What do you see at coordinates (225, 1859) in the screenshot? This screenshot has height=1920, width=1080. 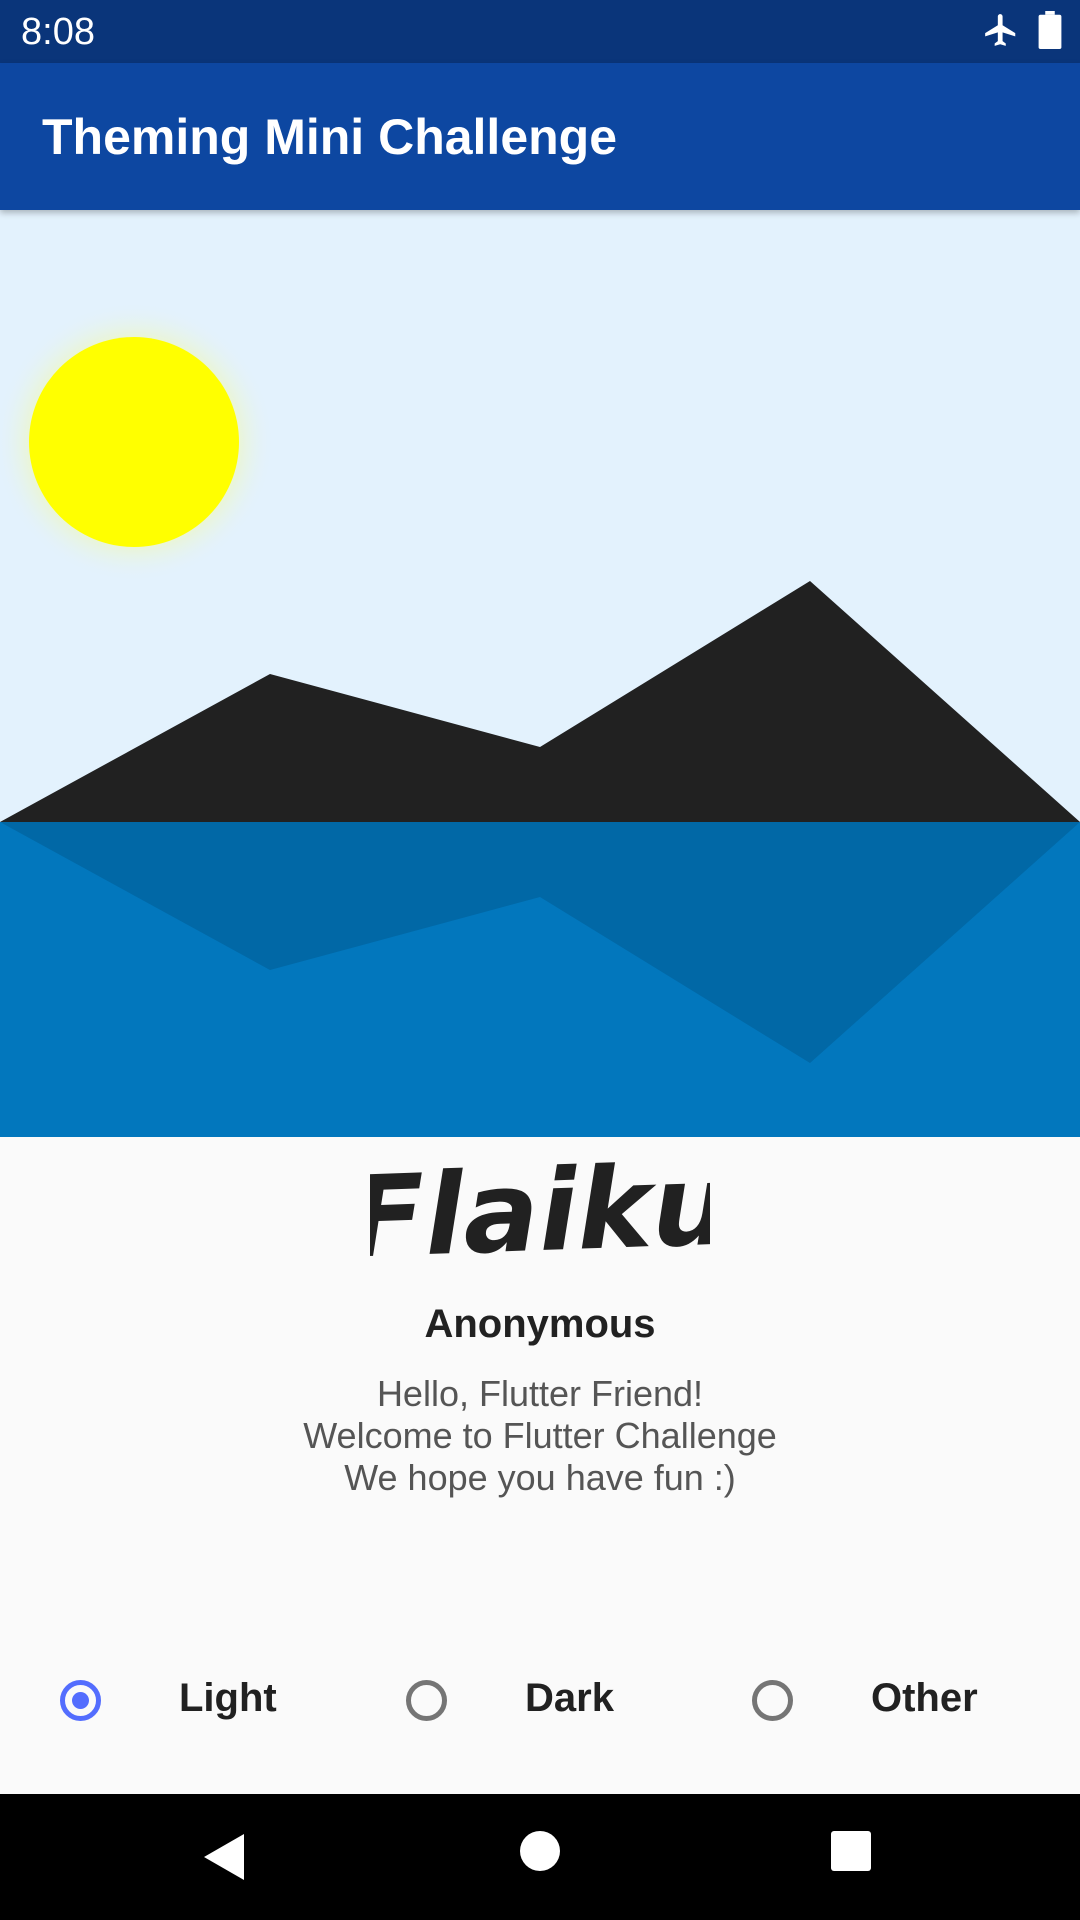 I see `back-icon` at bounding box center [225, 1859].